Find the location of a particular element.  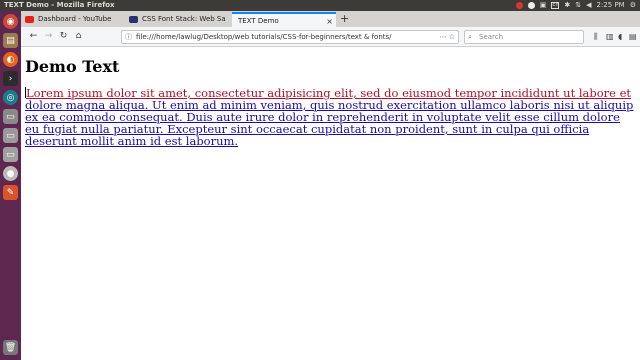

info-icon: ⓘ is located at coordinates (128, 37).